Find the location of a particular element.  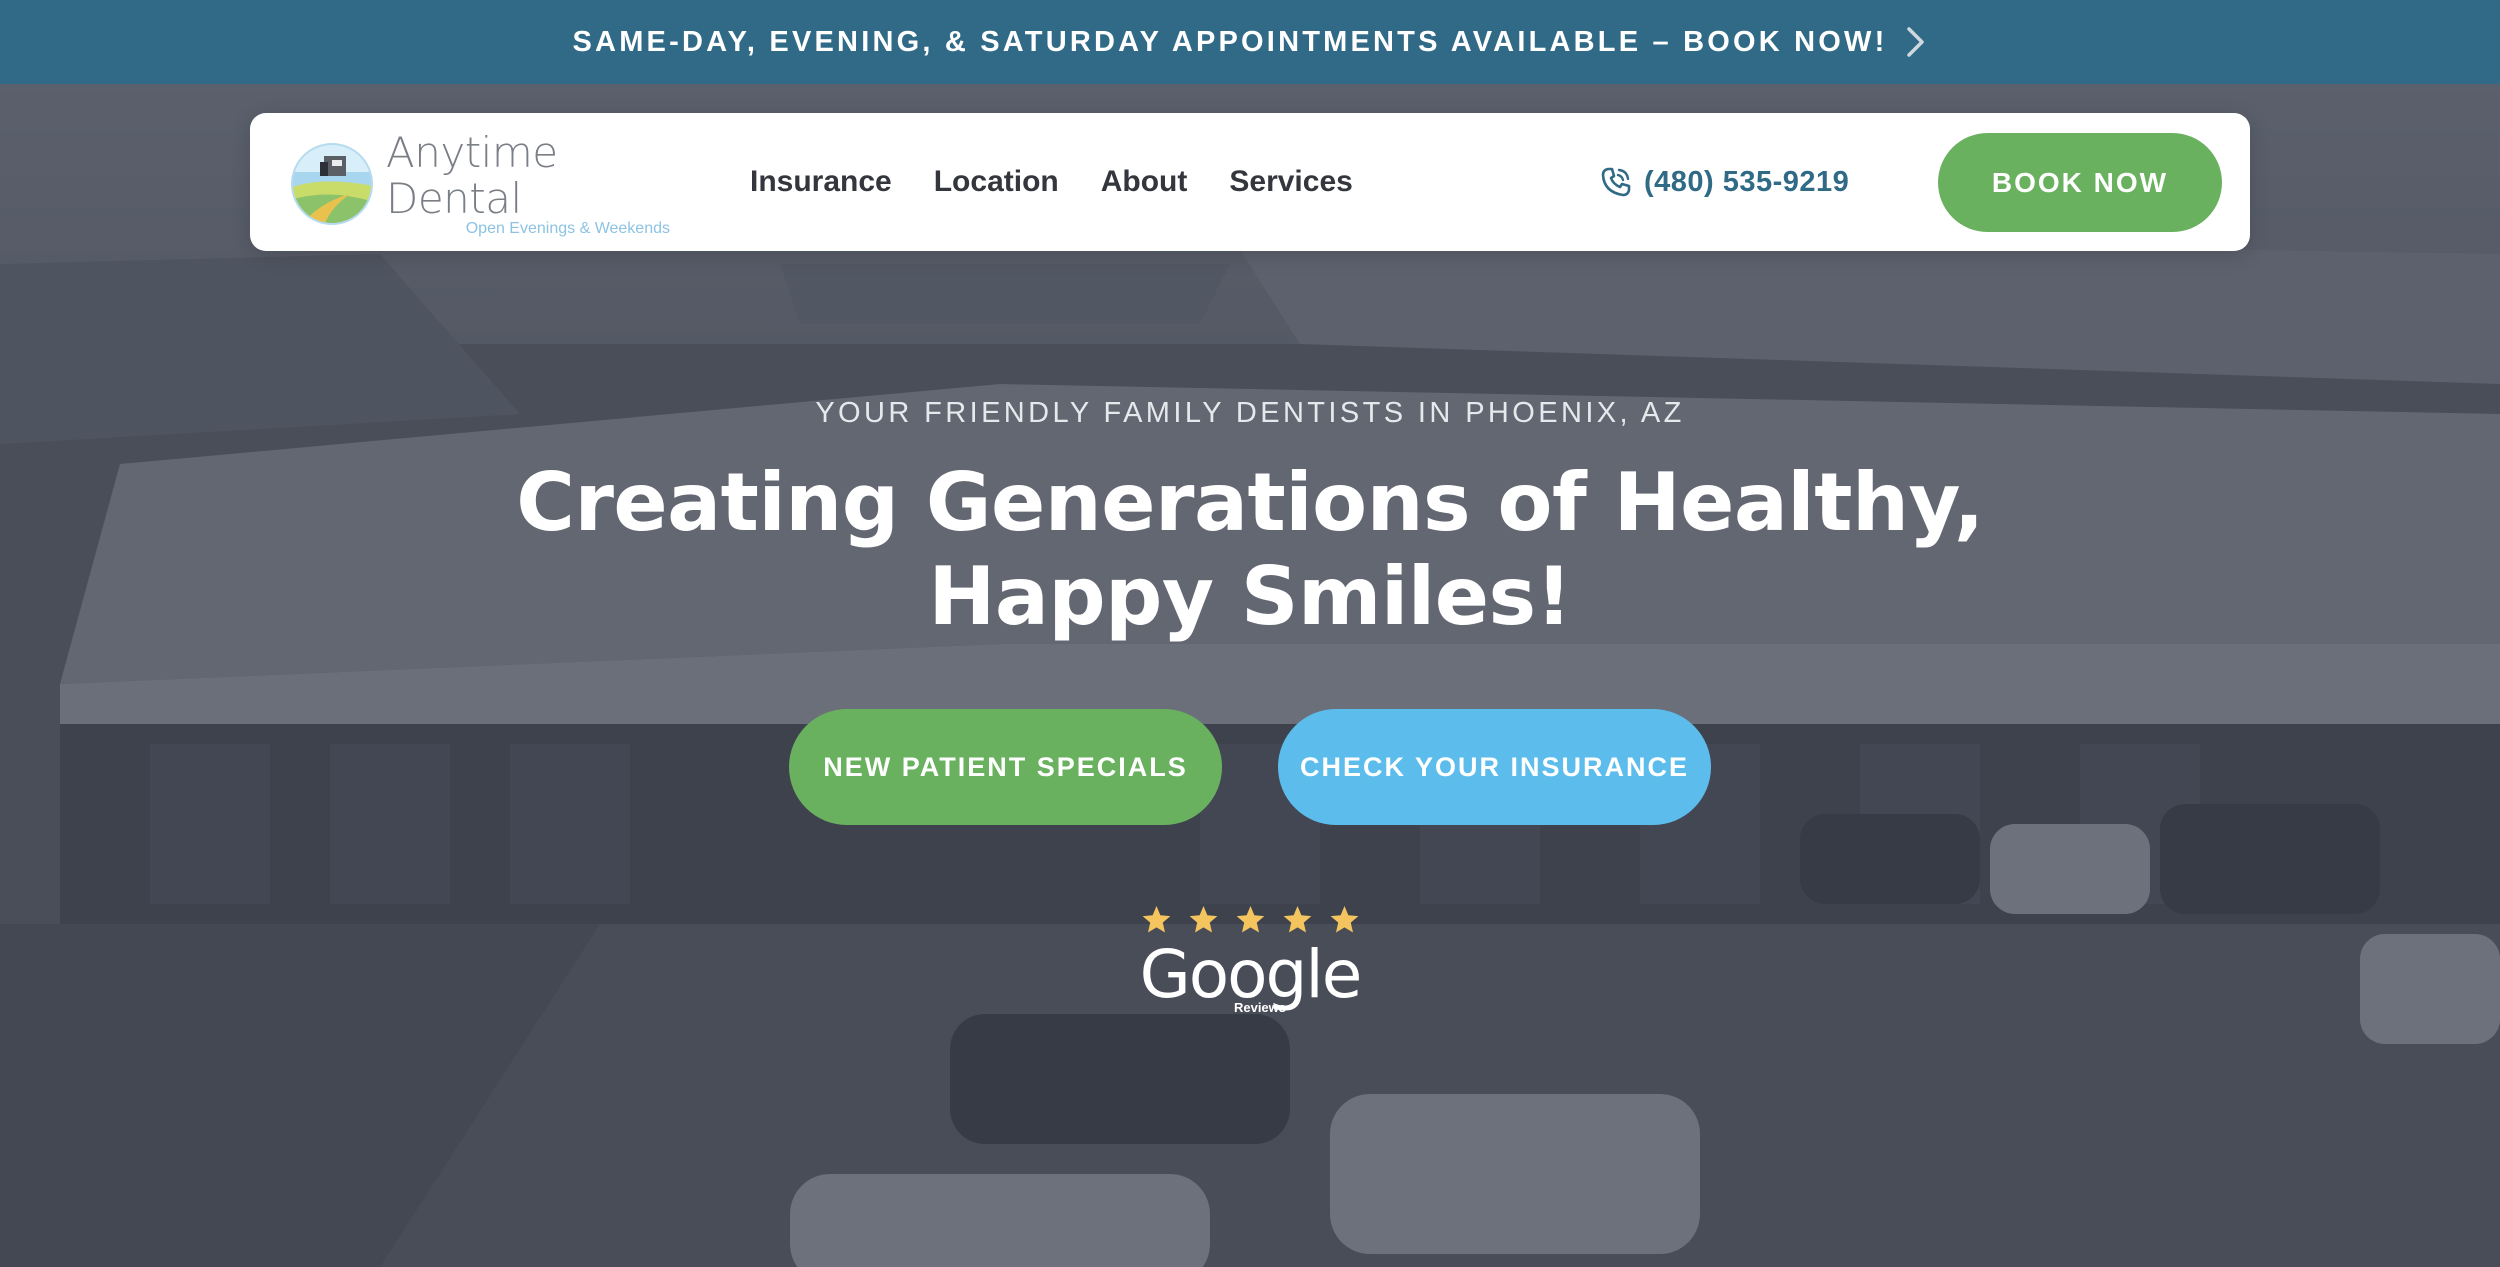

main-nav: Insurance Location About Services is located at coordinates (1051, 182).